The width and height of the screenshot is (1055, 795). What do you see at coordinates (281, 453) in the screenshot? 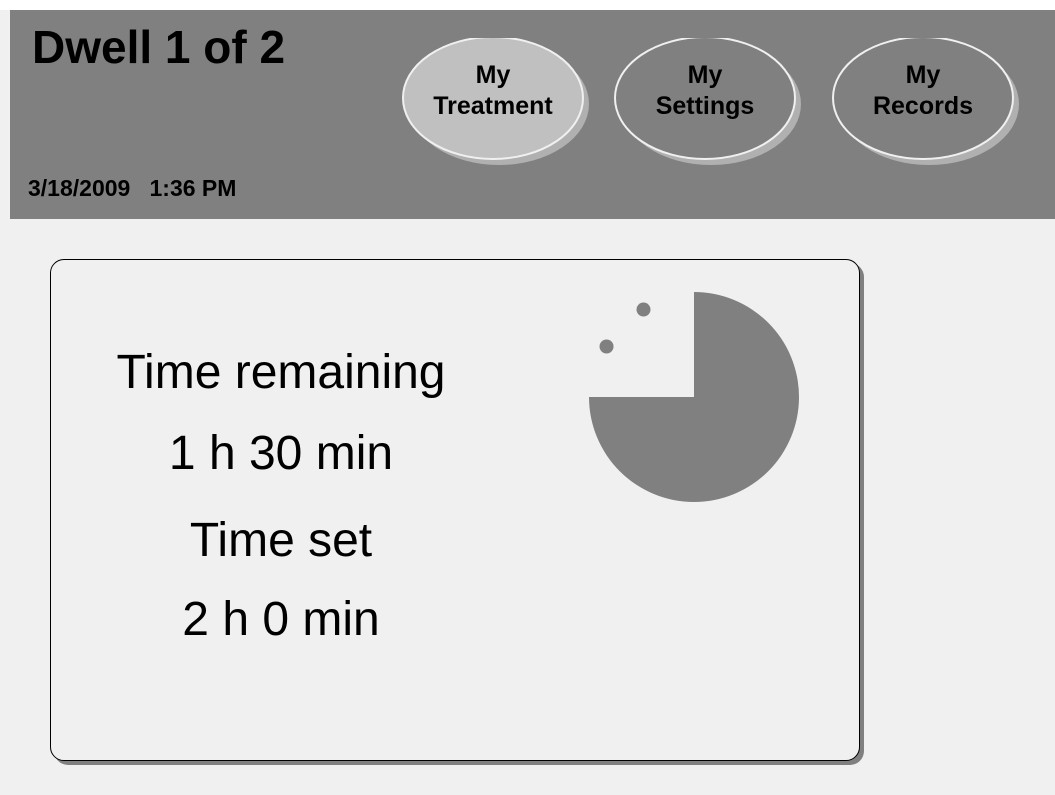
I see `time-remaining-value: 1 h 30 min` at bounding box center [281, 453].